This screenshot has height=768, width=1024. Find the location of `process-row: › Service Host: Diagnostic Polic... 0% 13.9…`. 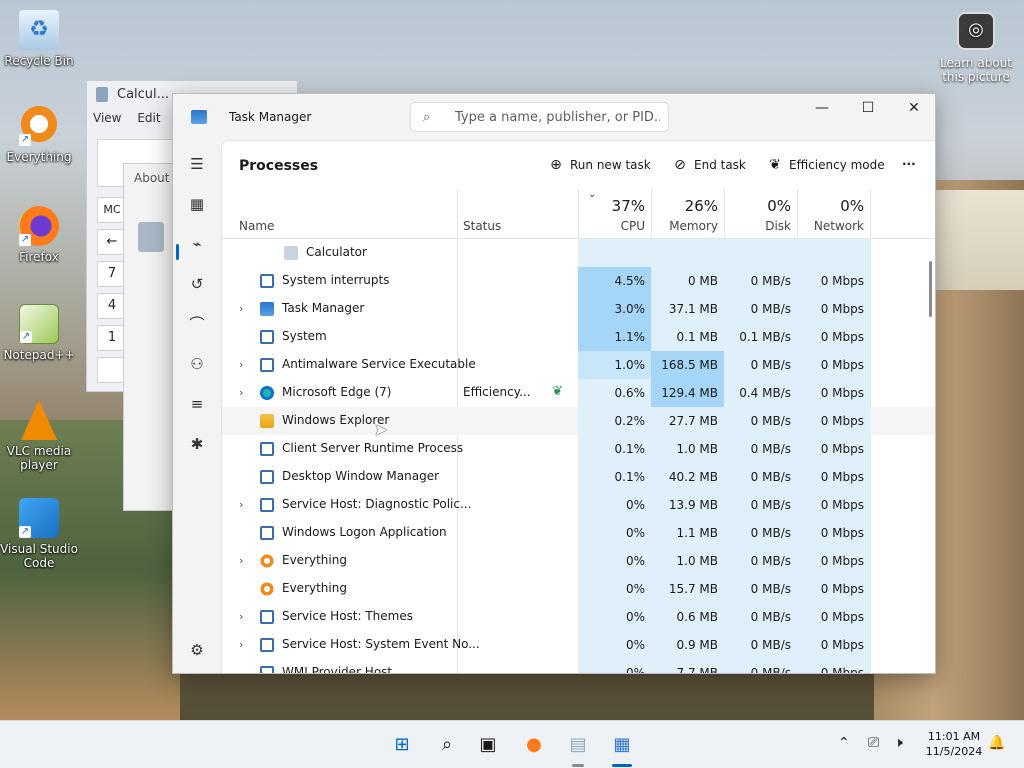

process-row: › Service Host: Diagnostic Polic... 0% 13.9… is located at coordinates (578, 505).